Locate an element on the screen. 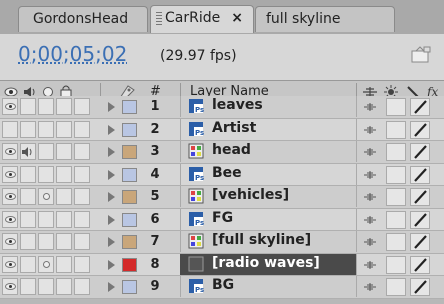  layer-row: 7 [full skyline] is located at coordinates (222, 242).